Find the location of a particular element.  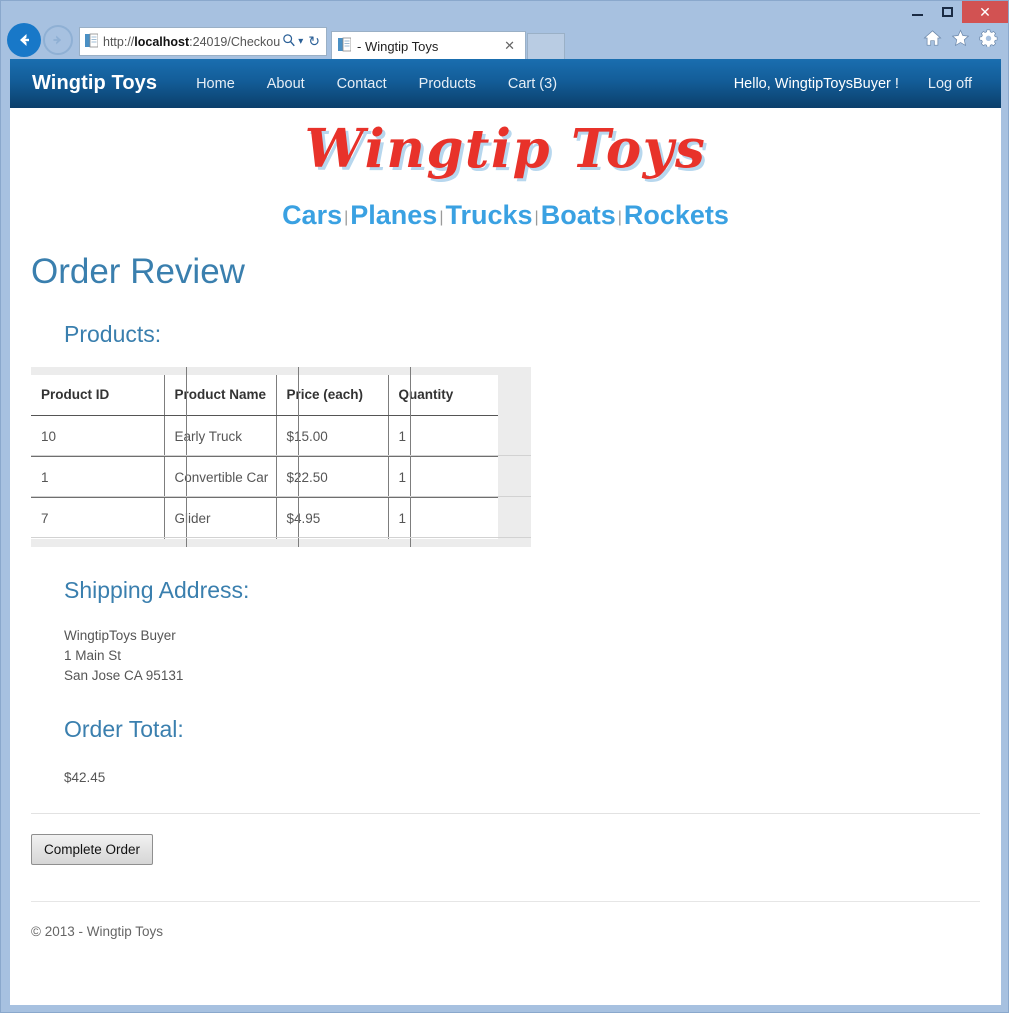

order-total-heading: Order Total: is located at coordinates (124, 729).